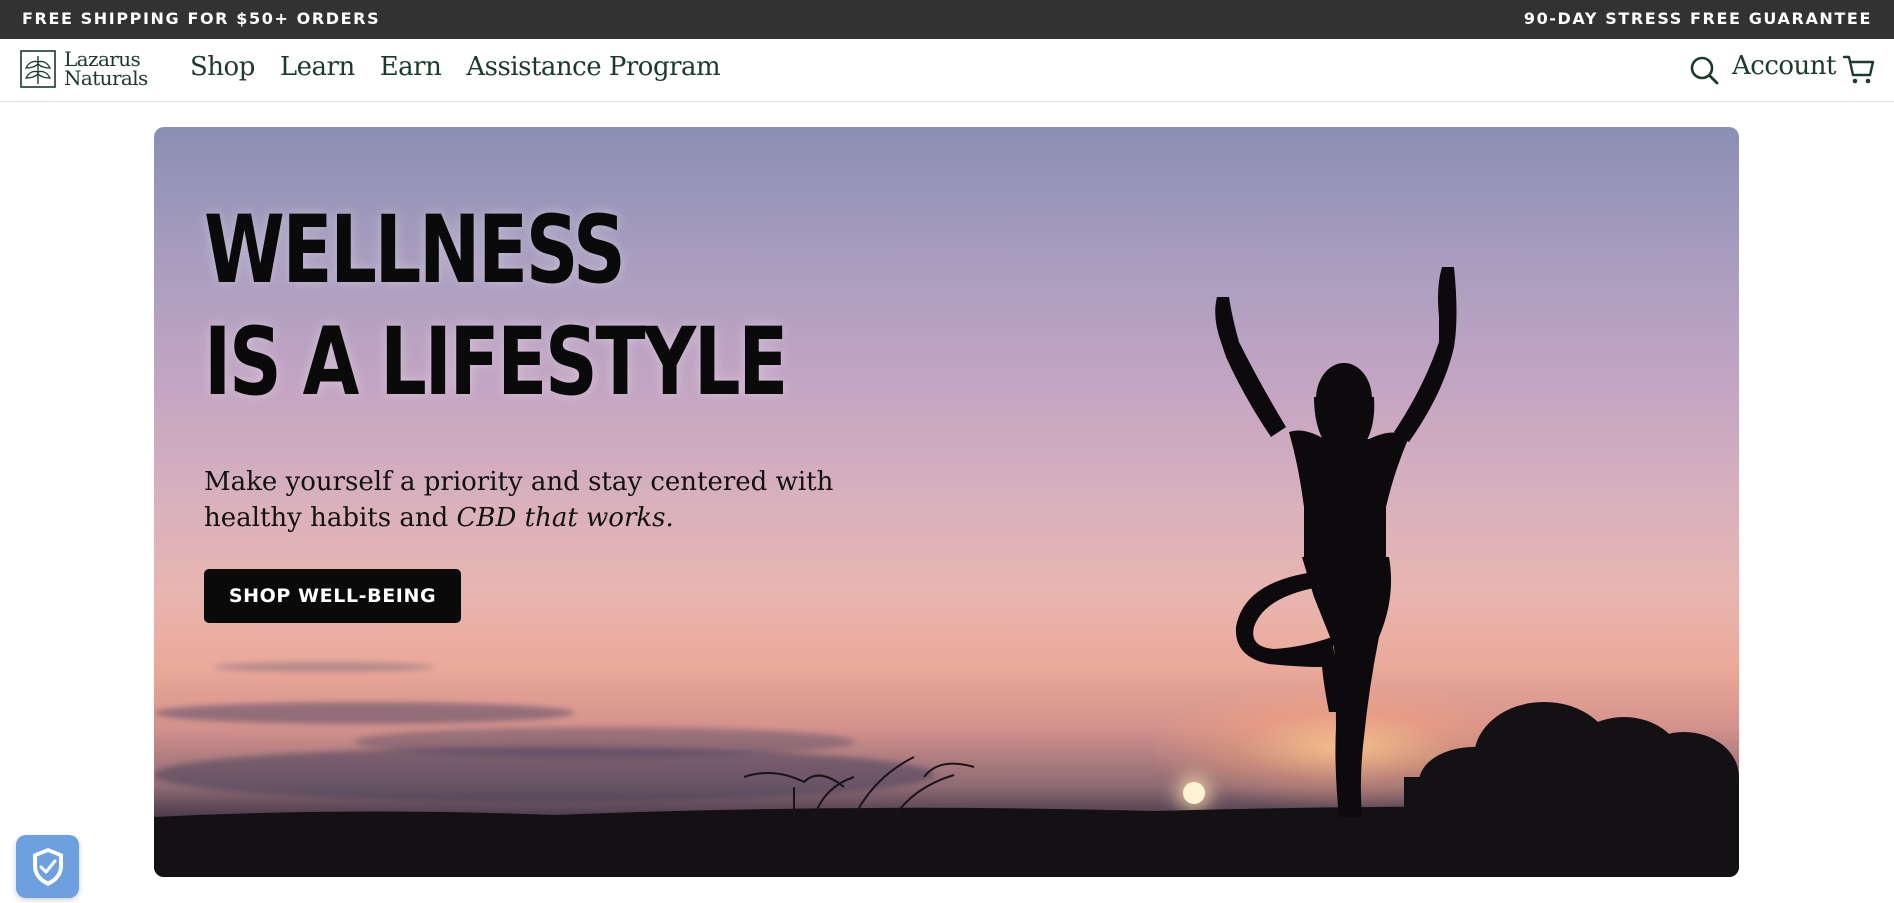 This screenshot has height=903, width=1894. I want to click on cart-icon, so click(1859, 70).